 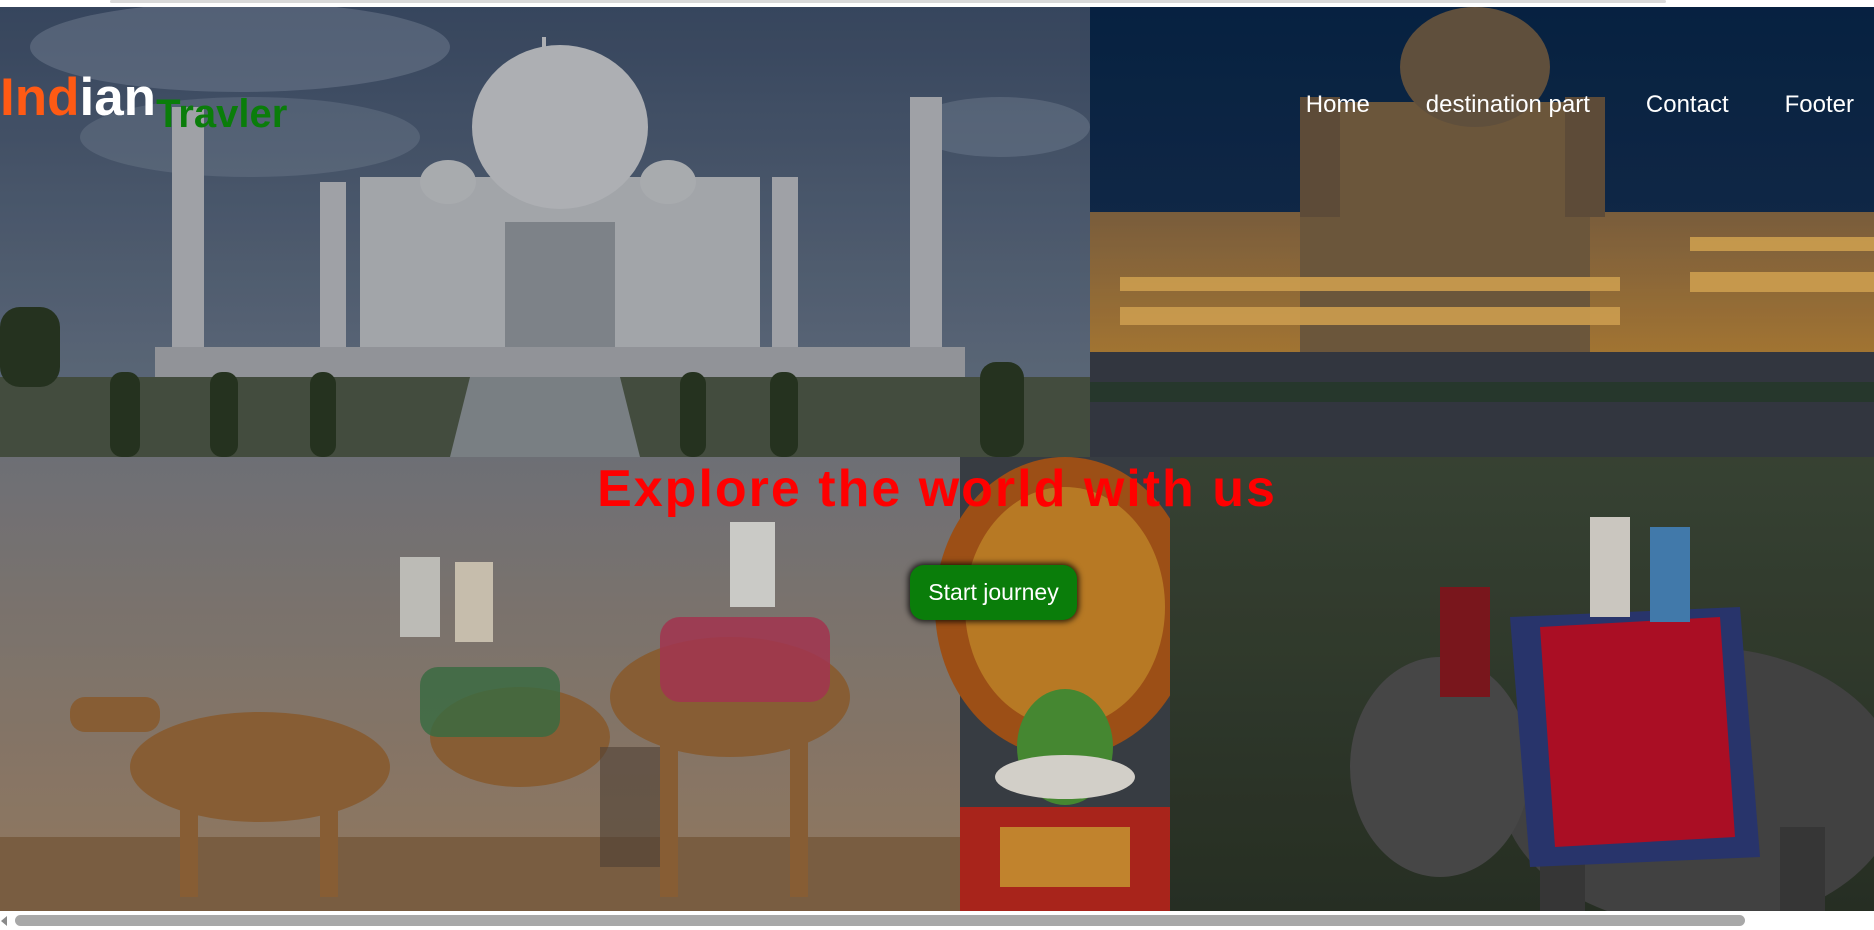 What do you see at coordinates (937, 3) in the screenshot?
I see `top-strip` at bounding box center [937, 3].